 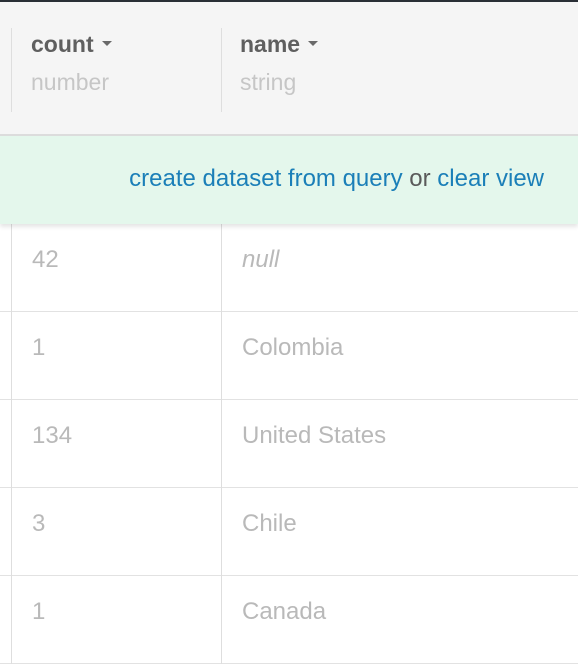 What do you see at coordinates (52, 435) in the screenshot?
I see `count-cell: 134` at bounding box center [52, 435].